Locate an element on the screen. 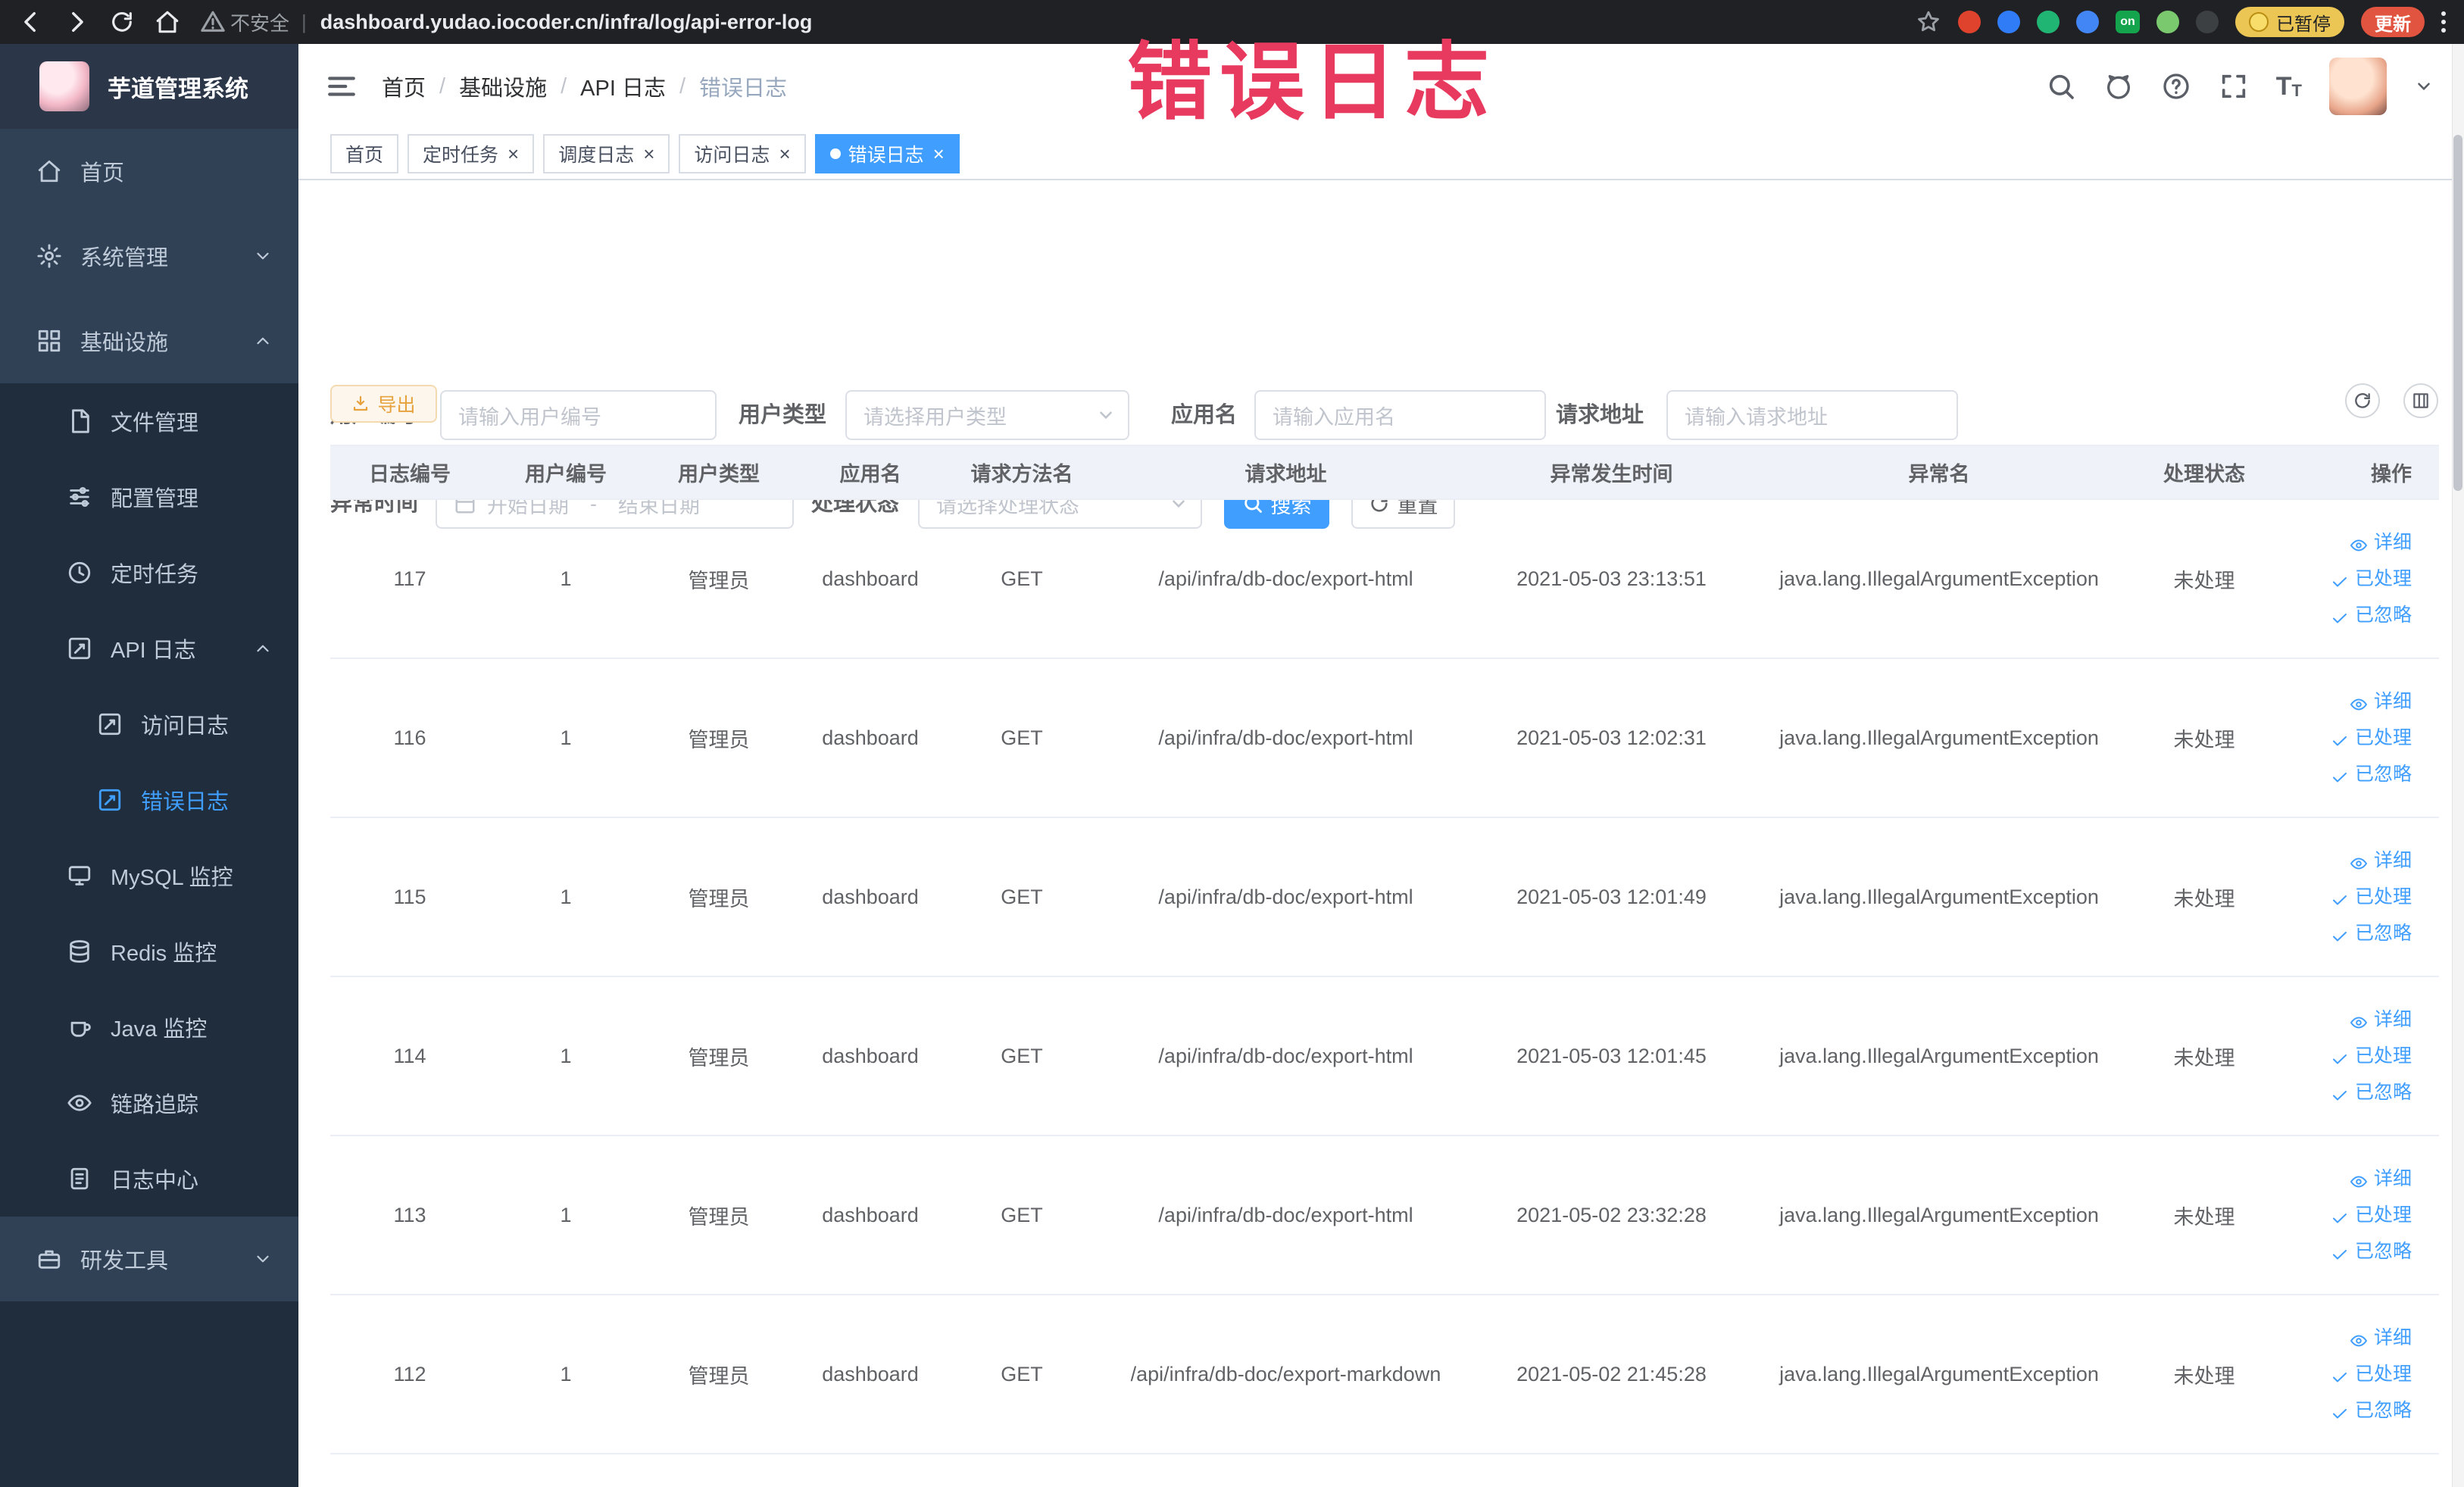 Image resolution: width=2464 pixels, height=1487 pixels. sidebar-item-10: Redis 监控 is located at coordinates (149, 951).